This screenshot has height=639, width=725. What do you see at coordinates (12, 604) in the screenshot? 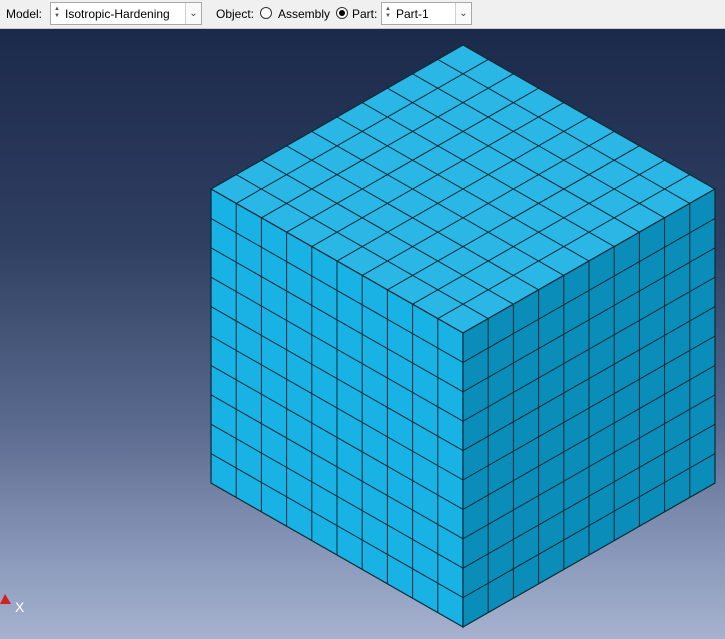
I see `coordinate-triad: X` at bounding box center [12, 604].